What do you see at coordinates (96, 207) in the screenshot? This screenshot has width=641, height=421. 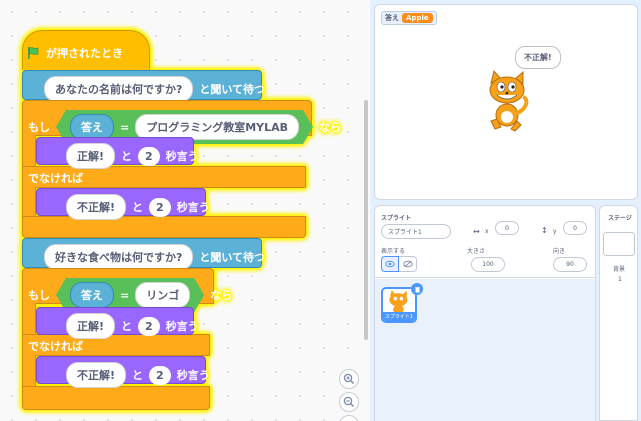 I see `say-text-input-2: 不正解!` at bounding box center [96, 207].